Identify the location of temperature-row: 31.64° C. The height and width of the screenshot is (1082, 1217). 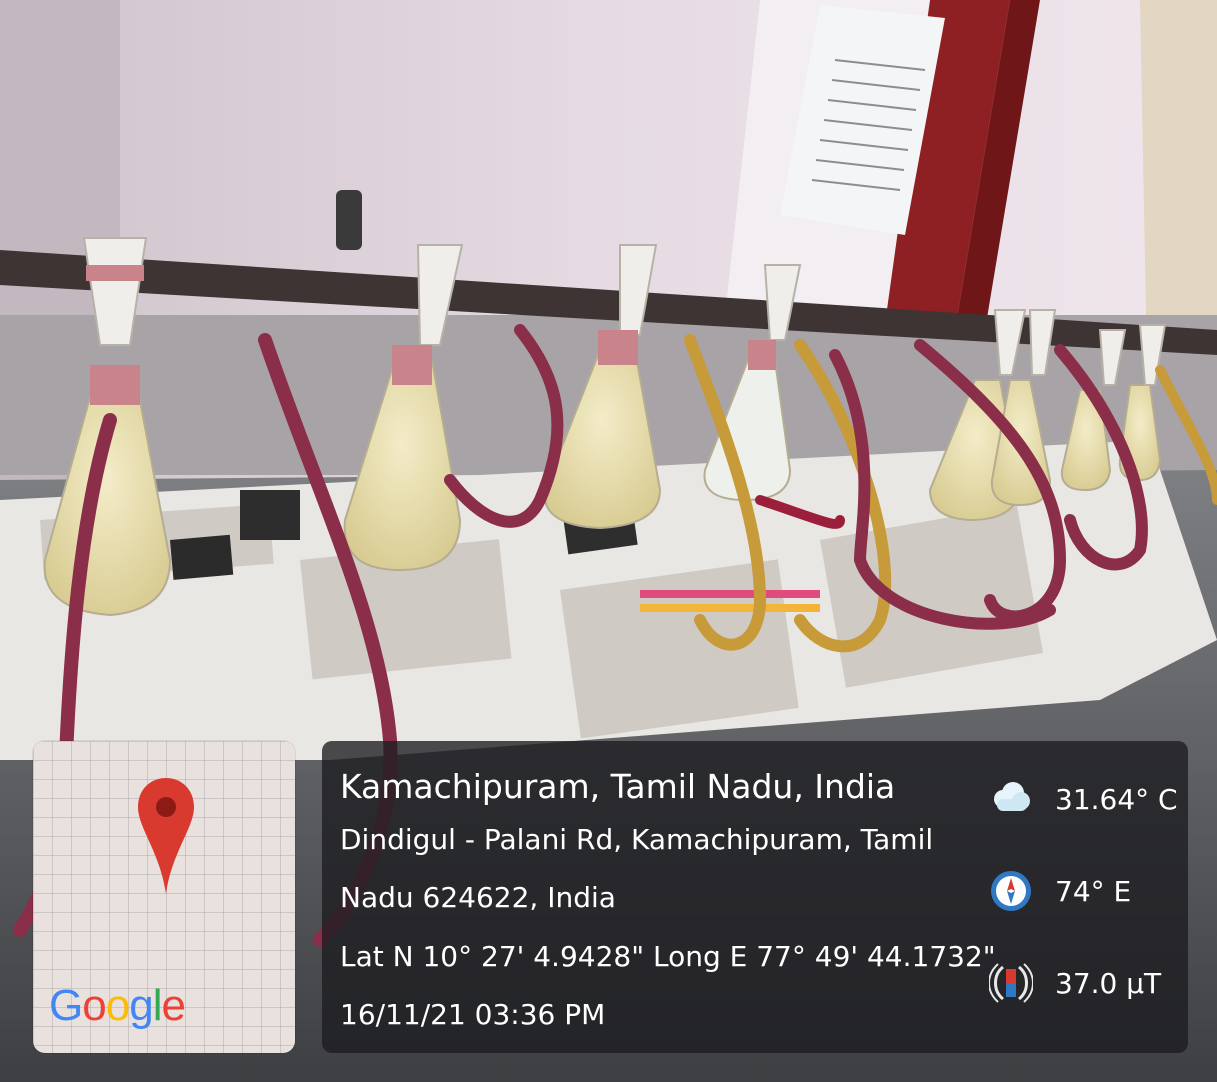
(1083, 799).